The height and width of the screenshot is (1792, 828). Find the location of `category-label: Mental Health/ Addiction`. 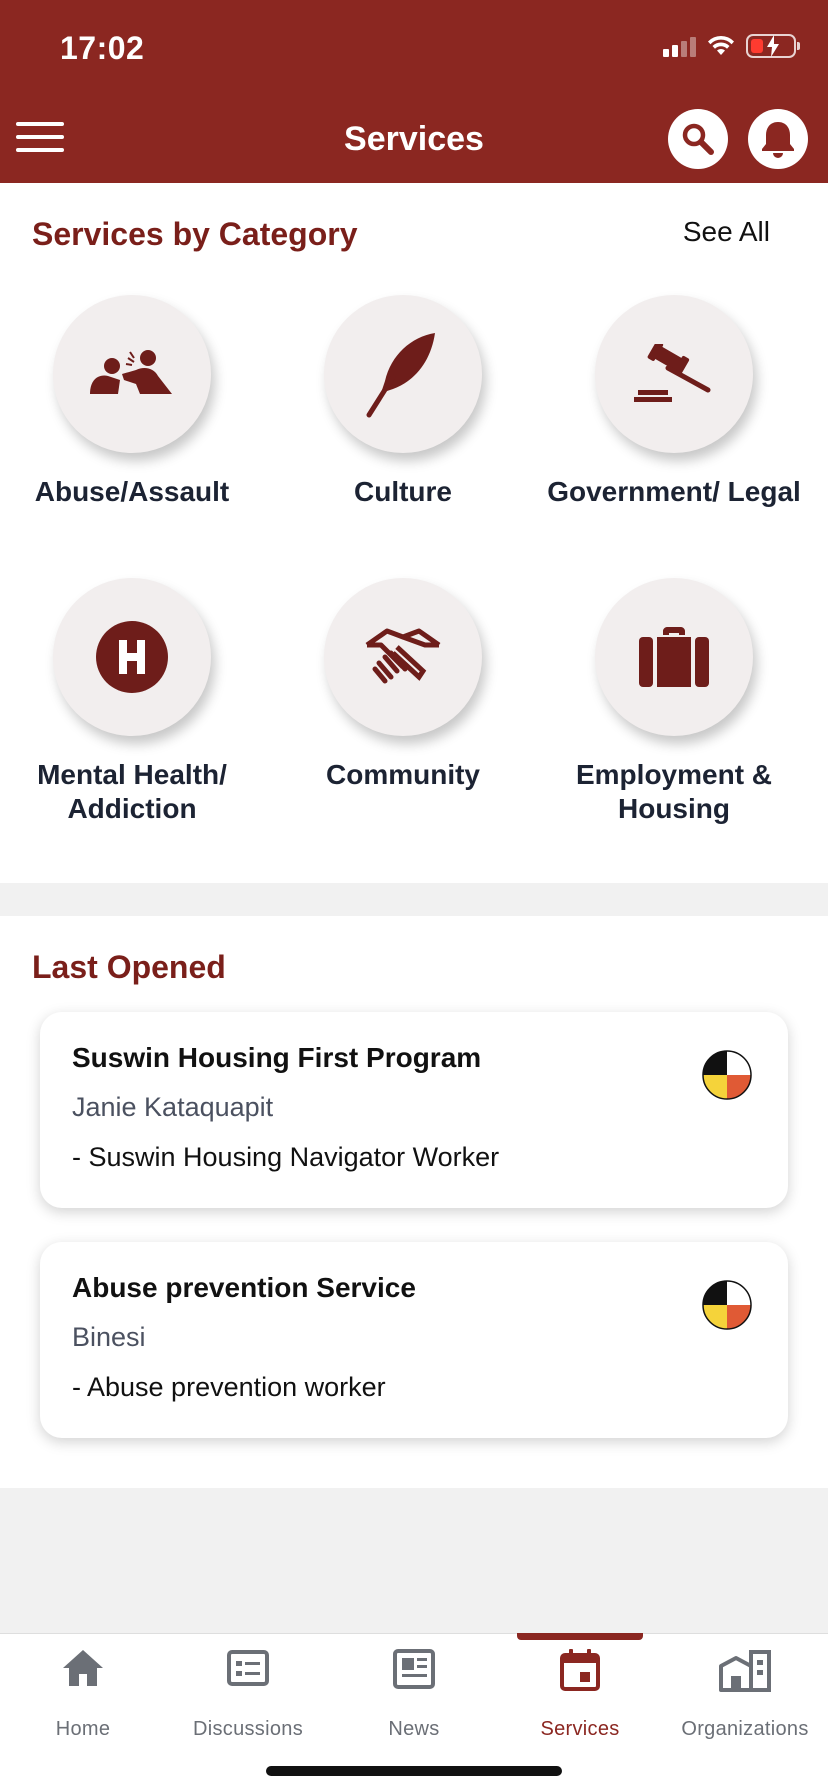

category-label: Mental Health/ Addiction is located at coordinates (132, 791).